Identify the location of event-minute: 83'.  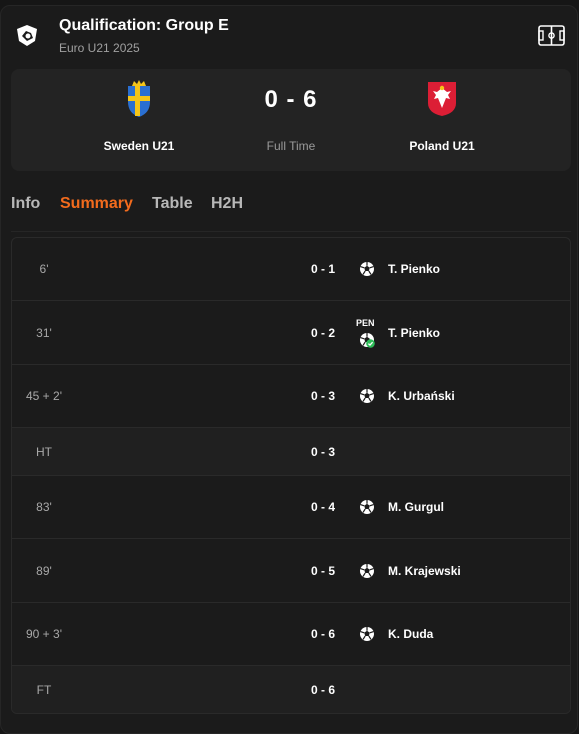
(44, 507).